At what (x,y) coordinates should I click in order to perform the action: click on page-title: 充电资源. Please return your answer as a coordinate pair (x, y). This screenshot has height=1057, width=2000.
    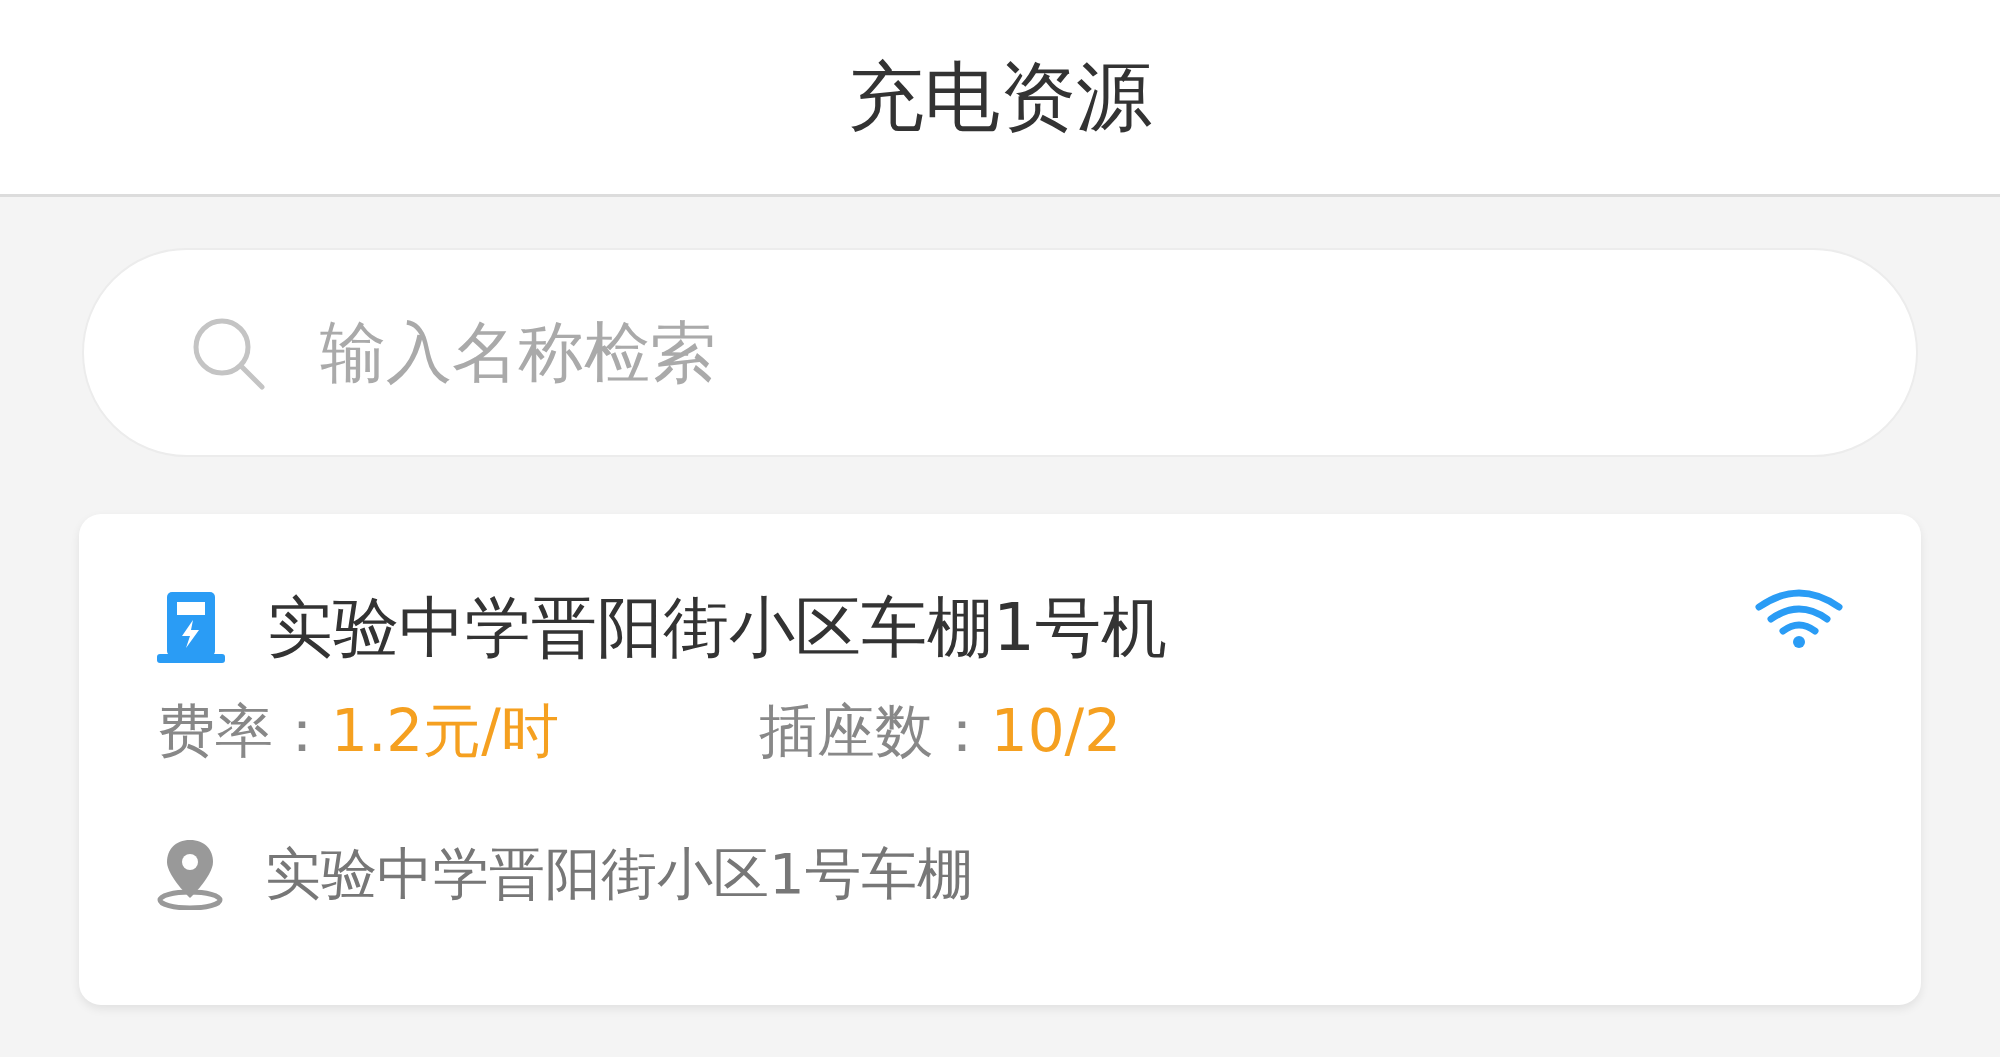
    Looking at the image, I should click on (1000, 97).